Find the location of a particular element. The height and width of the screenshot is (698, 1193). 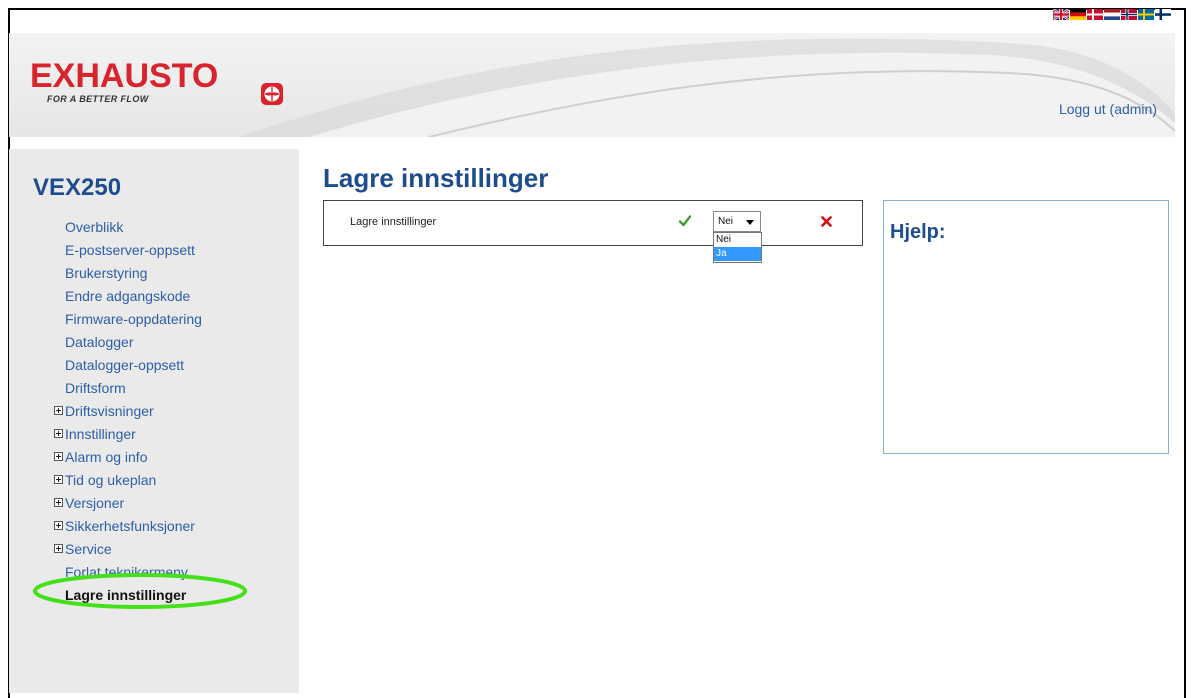

no-flag-icon is located at coordinates (1129, 14).